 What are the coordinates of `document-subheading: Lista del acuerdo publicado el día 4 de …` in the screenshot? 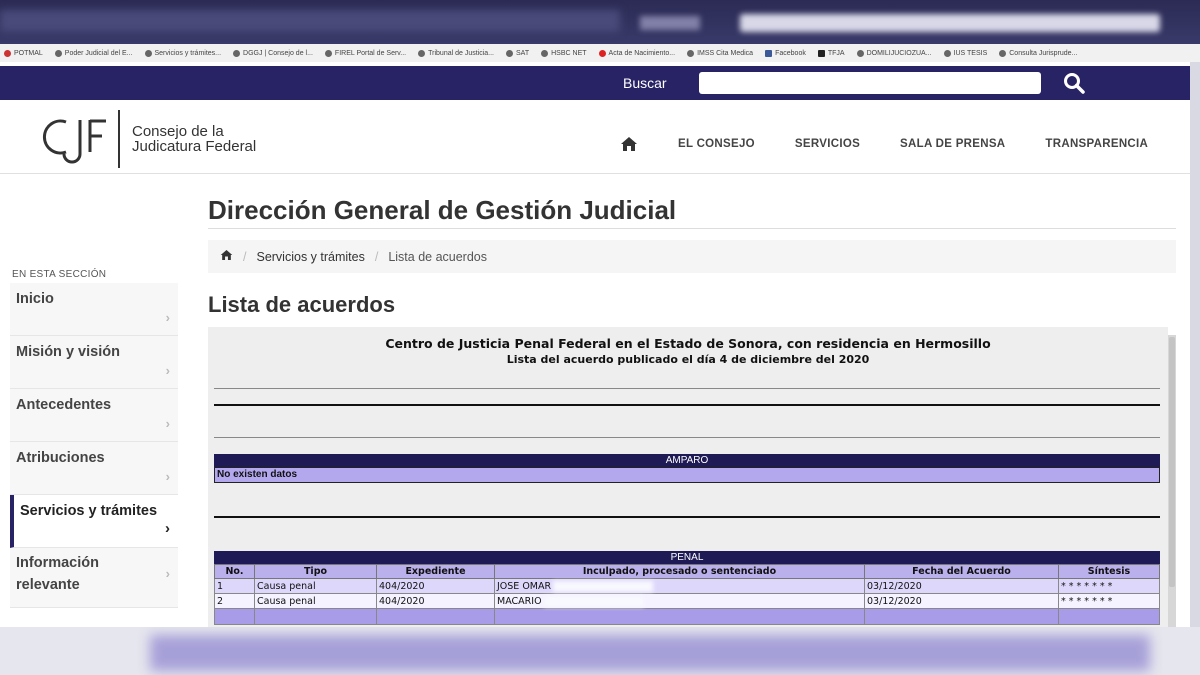 It's located at (688, 359).